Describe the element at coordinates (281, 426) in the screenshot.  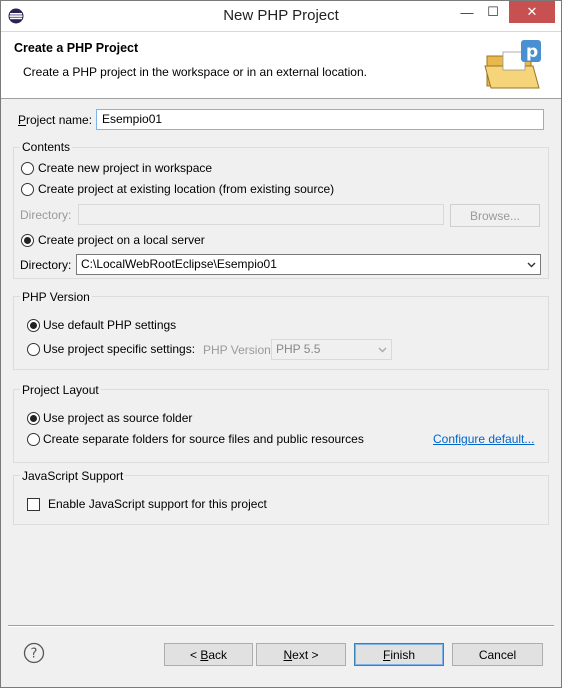
I see `project-layout-group` at that location.